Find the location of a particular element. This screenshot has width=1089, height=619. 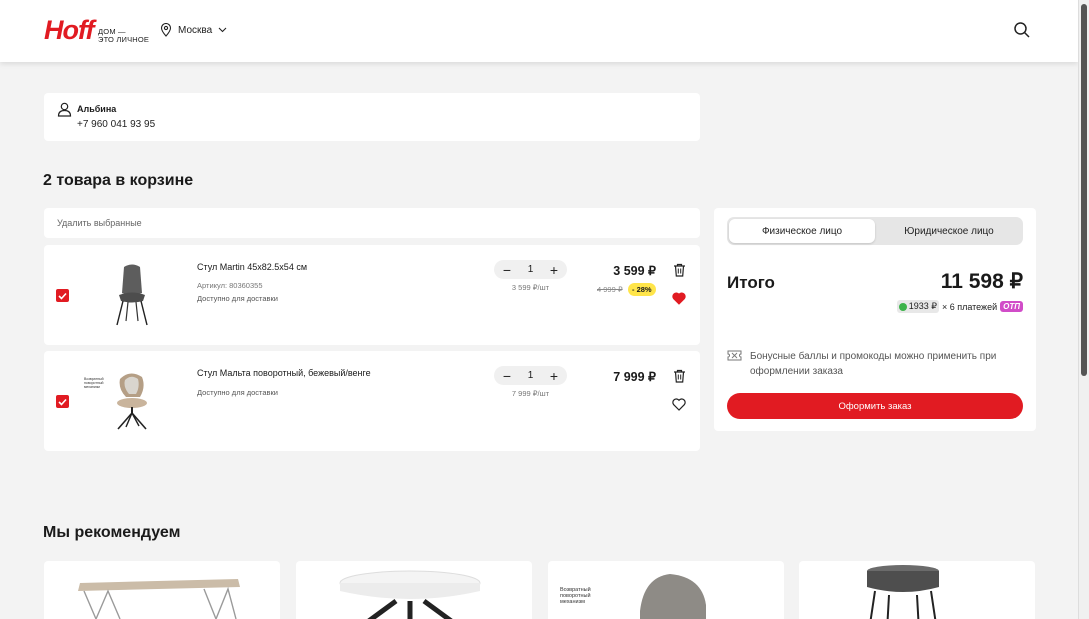

unit-price: 3 599 ₽/шт is located at coordinates (530, 287).